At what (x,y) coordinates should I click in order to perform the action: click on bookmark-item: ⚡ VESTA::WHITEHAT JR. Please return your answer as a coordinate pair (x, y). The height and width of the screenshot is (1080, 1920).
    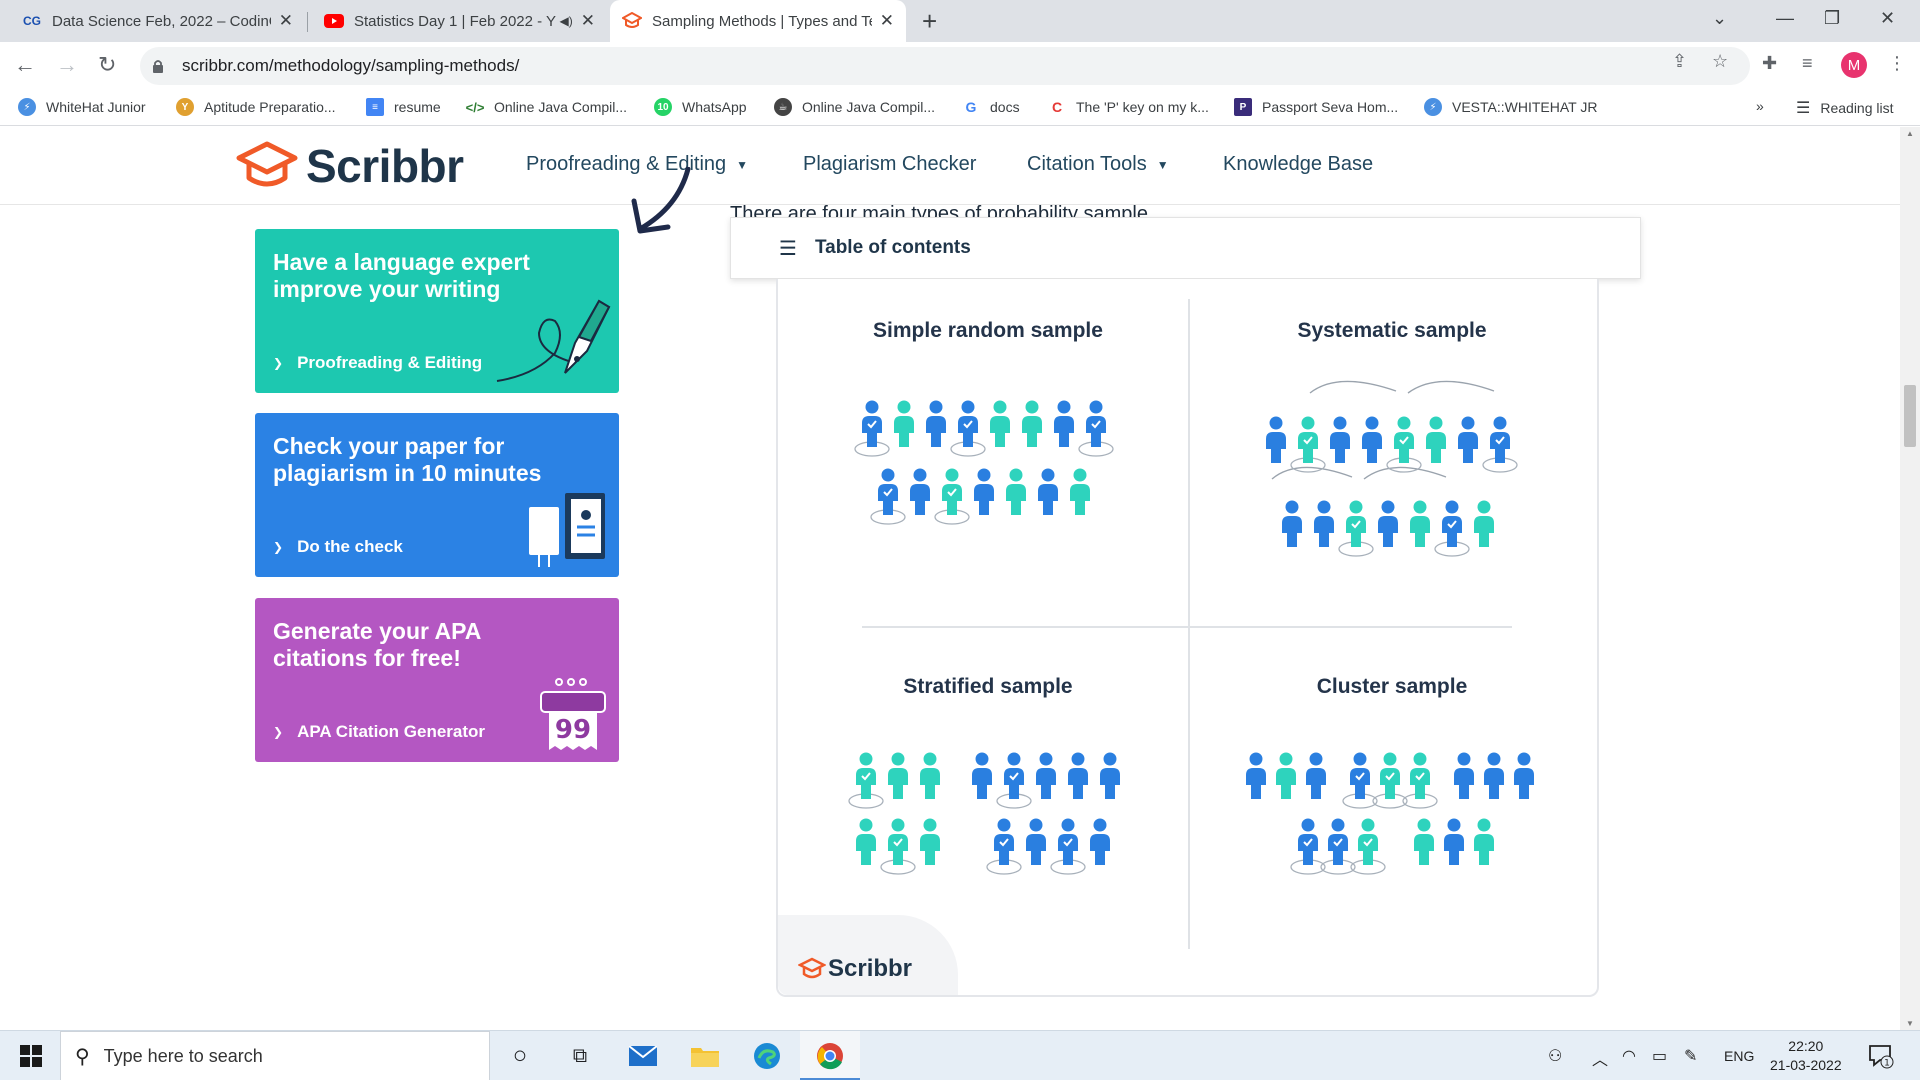
    Looking at the image, I should click on (1510, 107).